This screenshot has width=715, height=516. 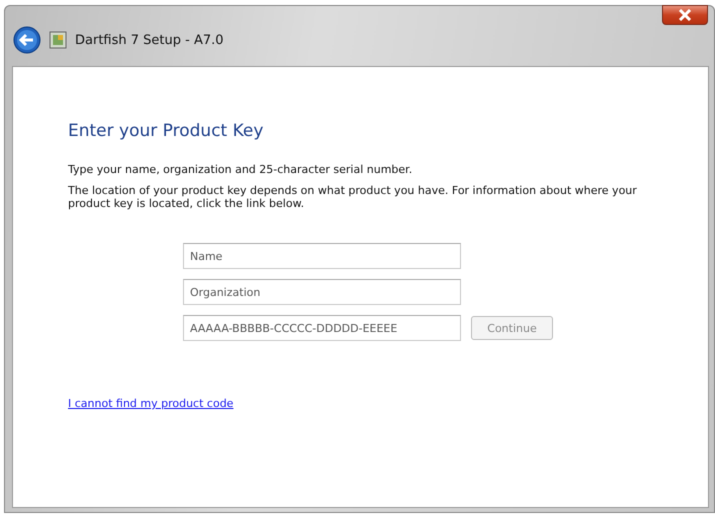 What do you see at coordinates (149, 40) in the screenshot?
I see `window-title: Dartfish 7 Setup - A7.0` at bounding box center [149, 40].